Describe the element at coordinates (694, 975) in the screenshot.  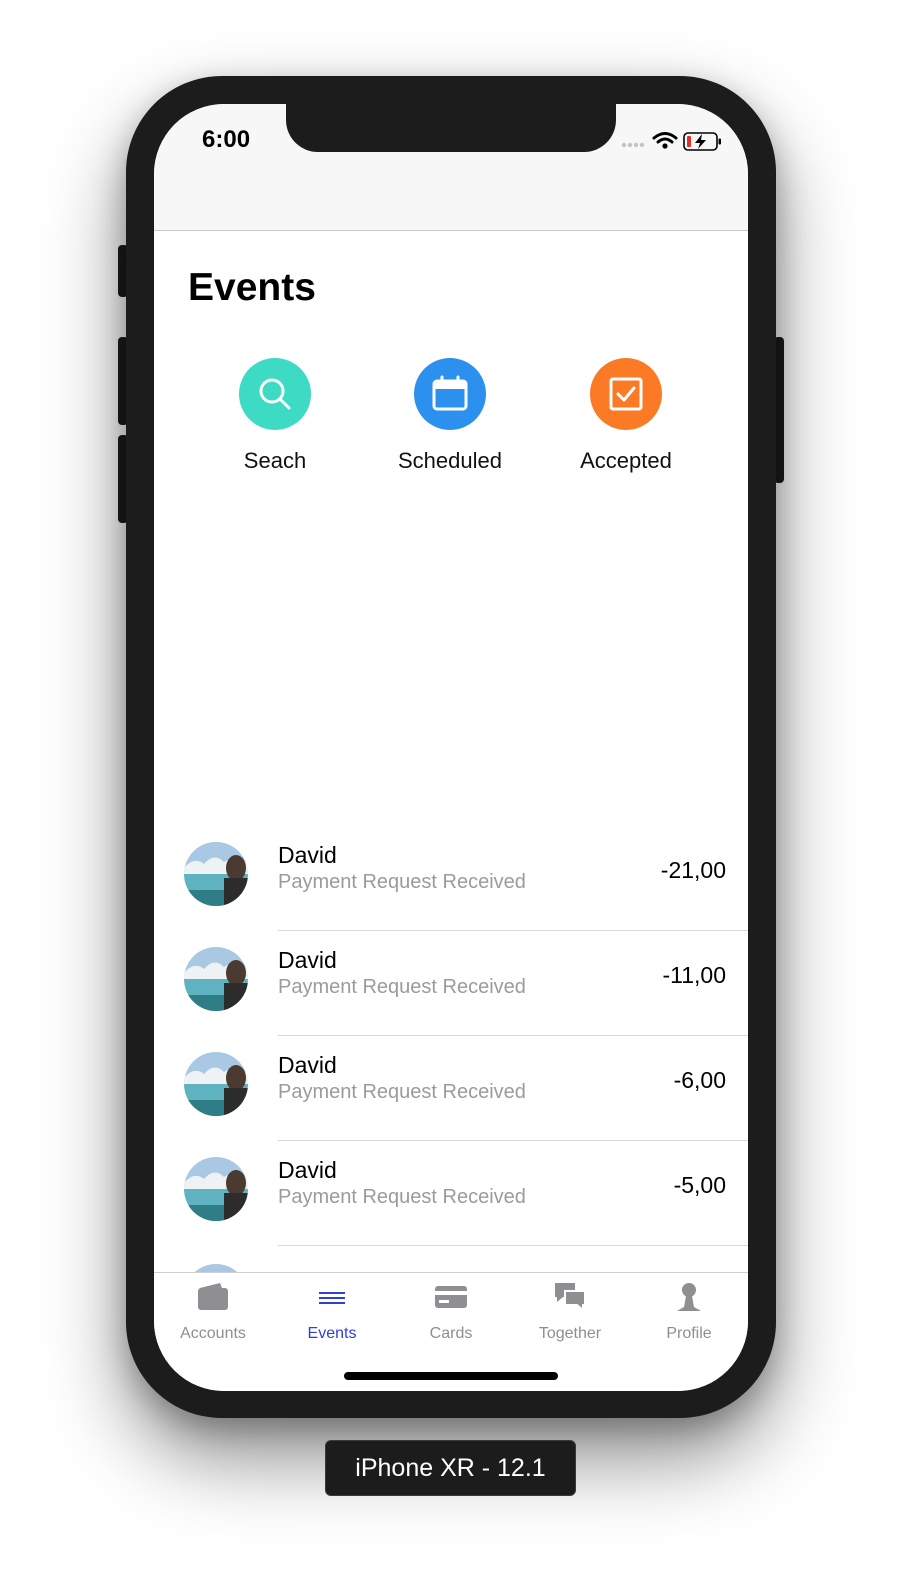
I see `event-amount: -11,00` at that location.